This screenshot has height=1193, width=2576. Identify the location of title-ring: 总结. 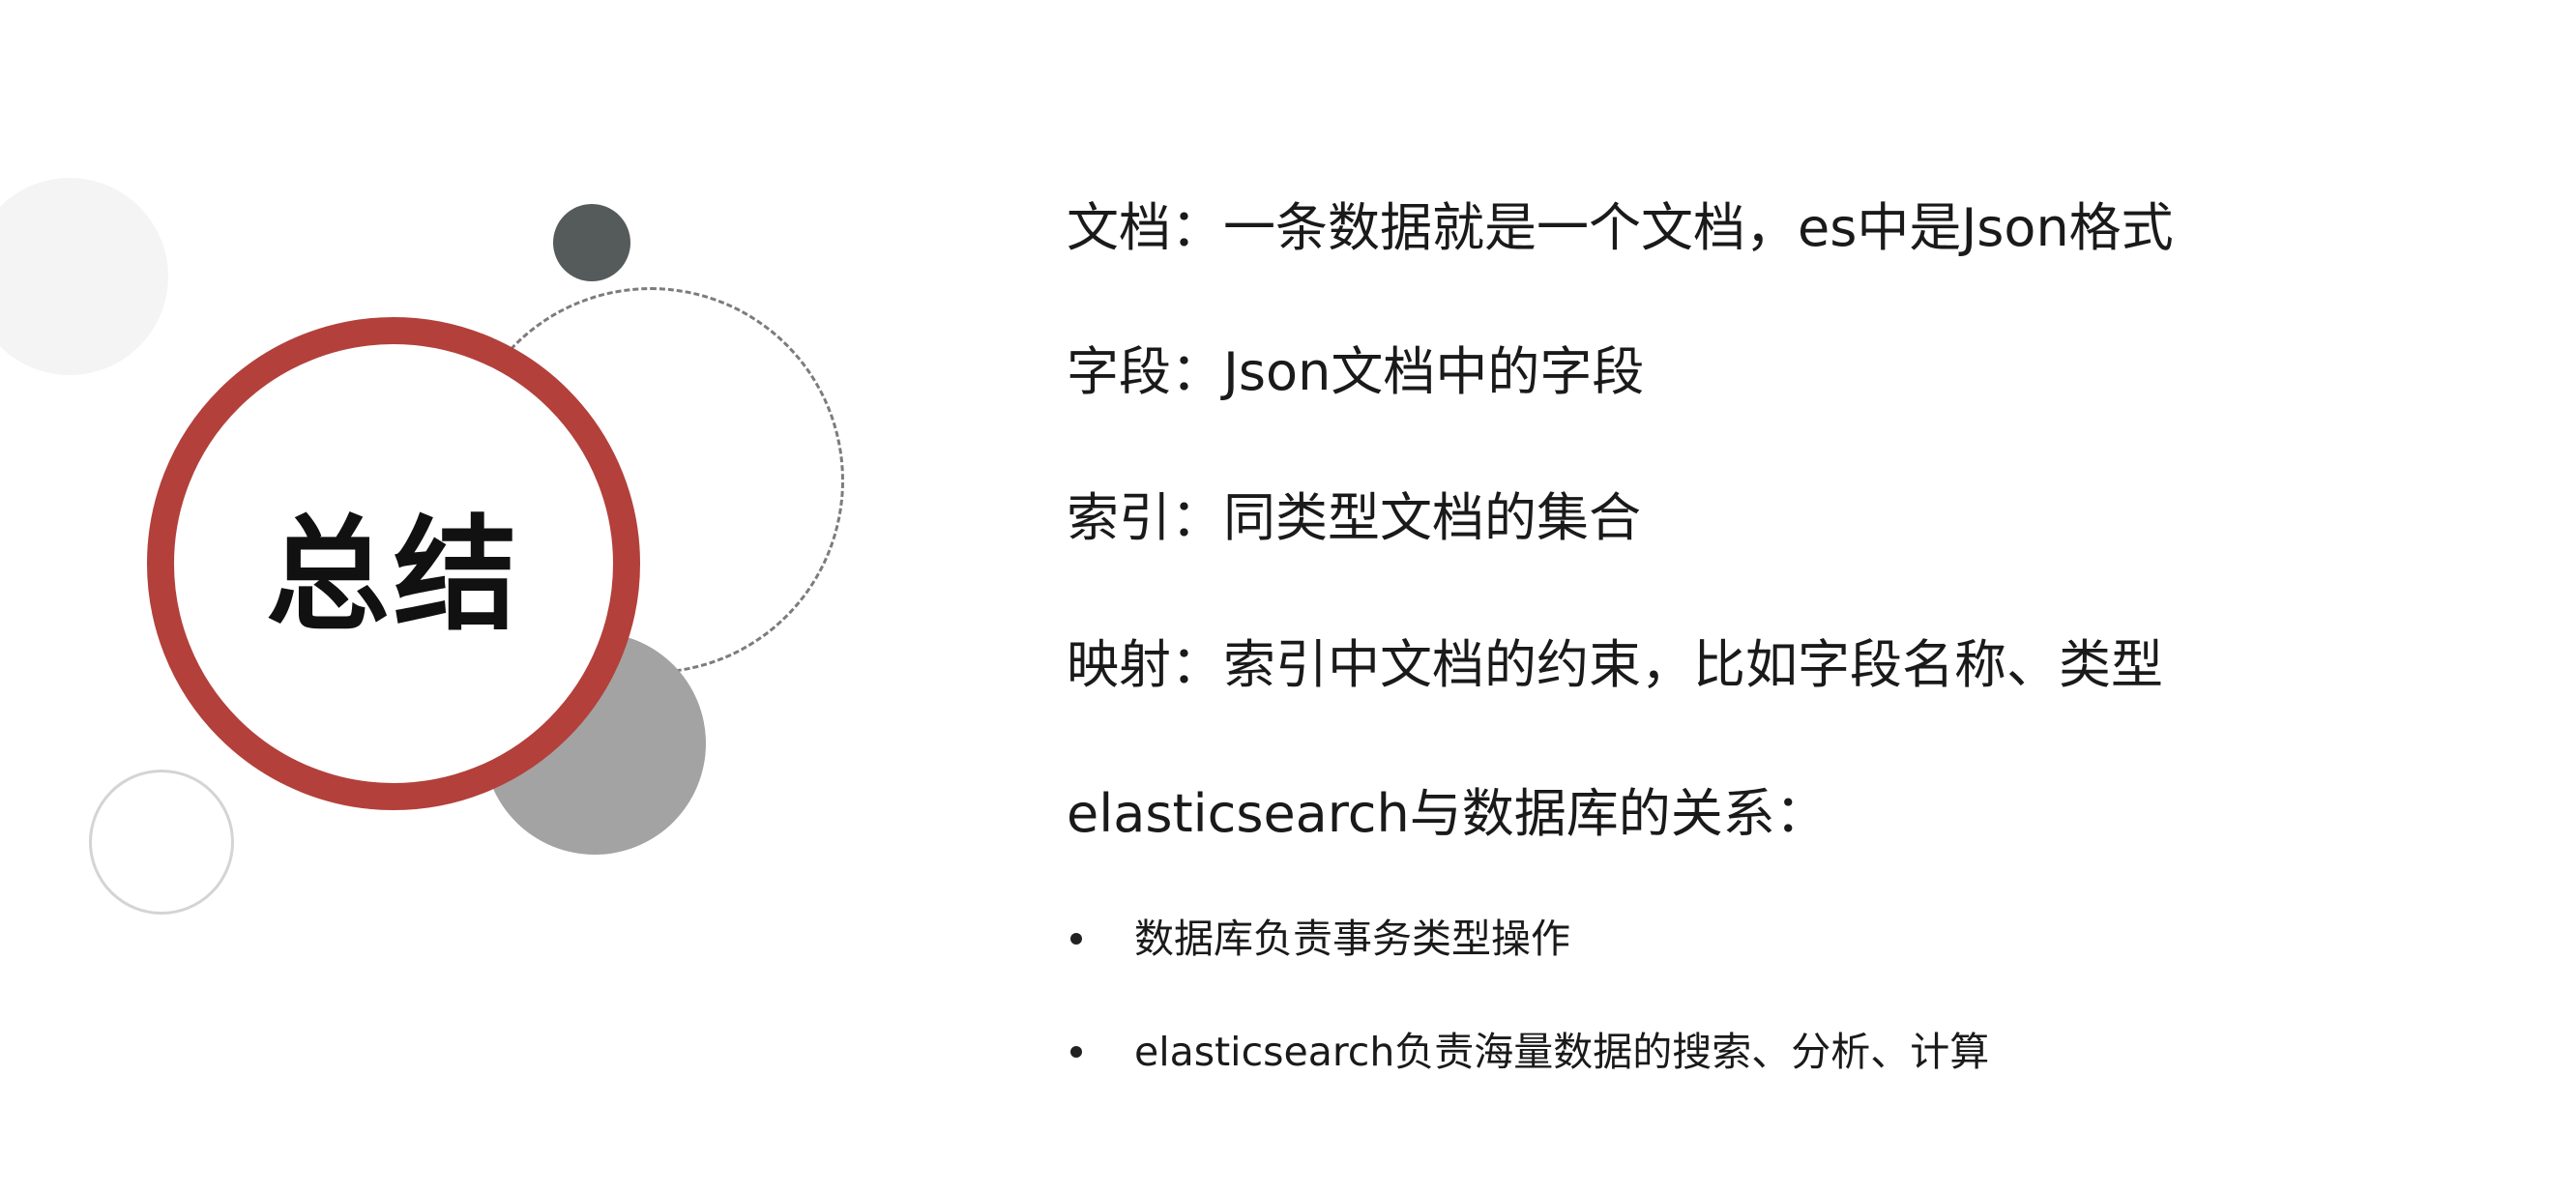
(393, 563).